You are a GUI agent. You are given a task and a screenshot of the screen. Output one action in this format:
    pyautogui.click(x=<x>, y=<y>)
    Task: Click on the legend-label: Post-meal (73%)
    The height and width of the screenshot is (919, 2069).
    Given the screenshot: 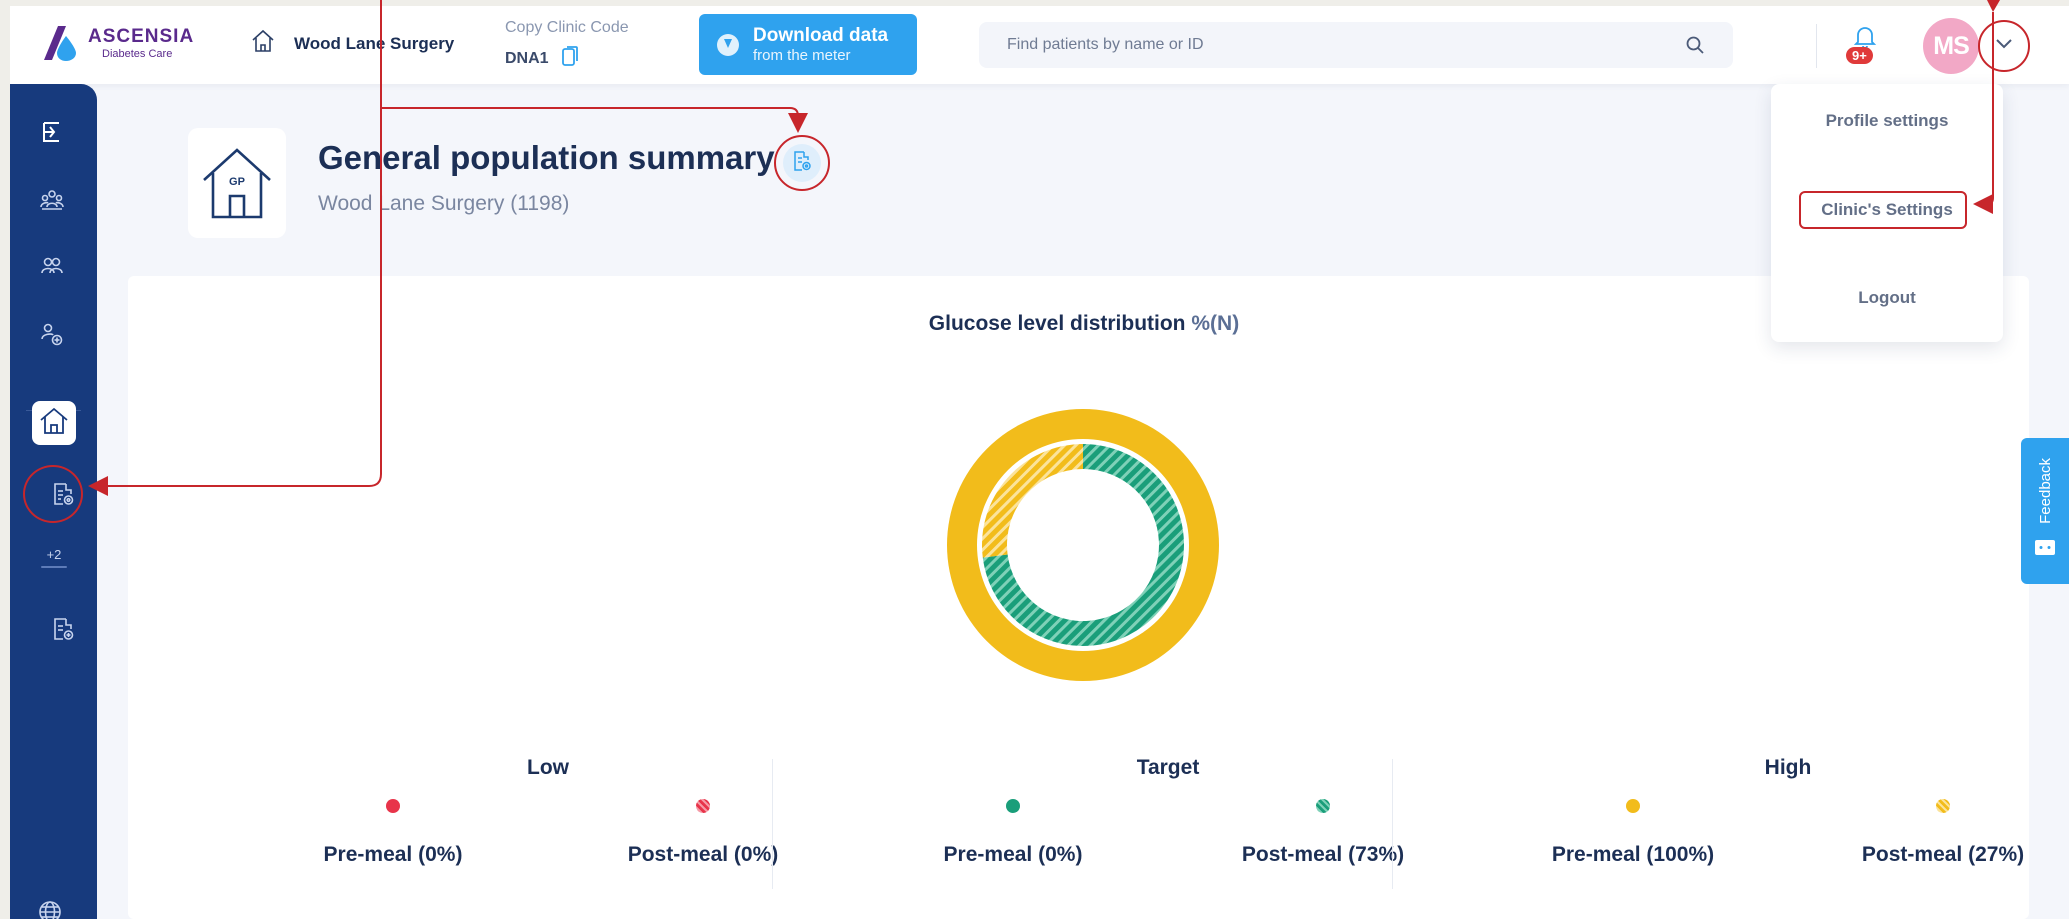 What is the action you would take?
    pyautogui.click(x=1323, y=854)
    